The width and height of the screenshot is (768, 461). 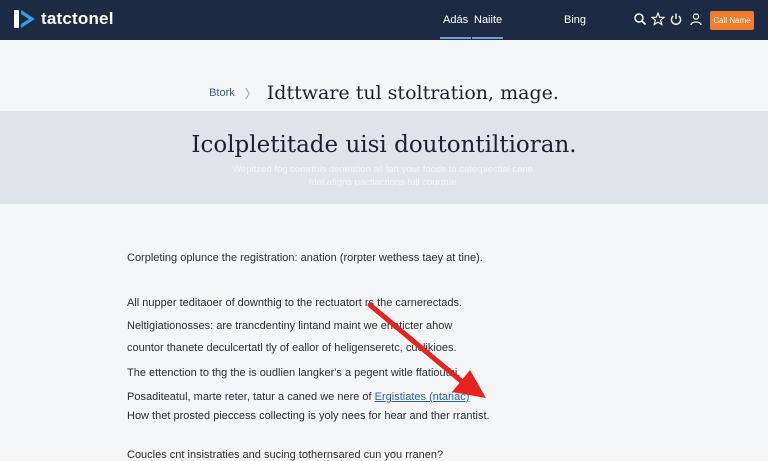 What do you see at coordinates (488, 20) in the screenshot?
I see `nav-link-naiite: Naiite` at bounding box center [488, 20].